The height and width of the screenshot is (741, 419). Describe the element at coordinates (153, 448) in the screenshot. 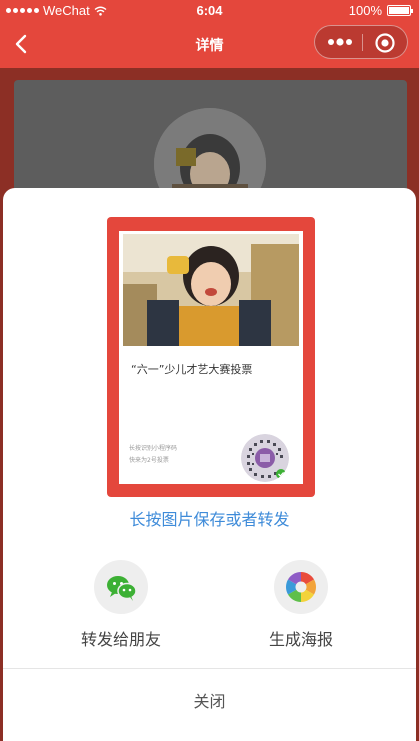

I see `poster-hint: 长按识别小程序码` at that location.